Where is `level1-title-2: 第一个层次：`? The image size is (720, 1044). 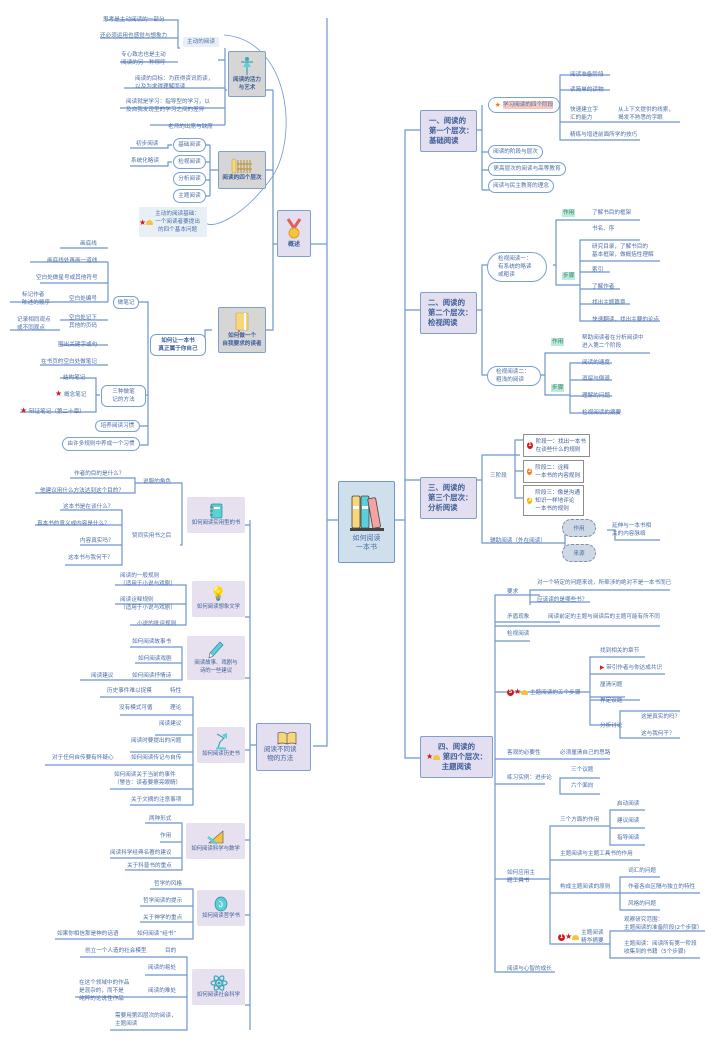 level1-title-2: 第一个层次： is located at coordinates (451, 130).